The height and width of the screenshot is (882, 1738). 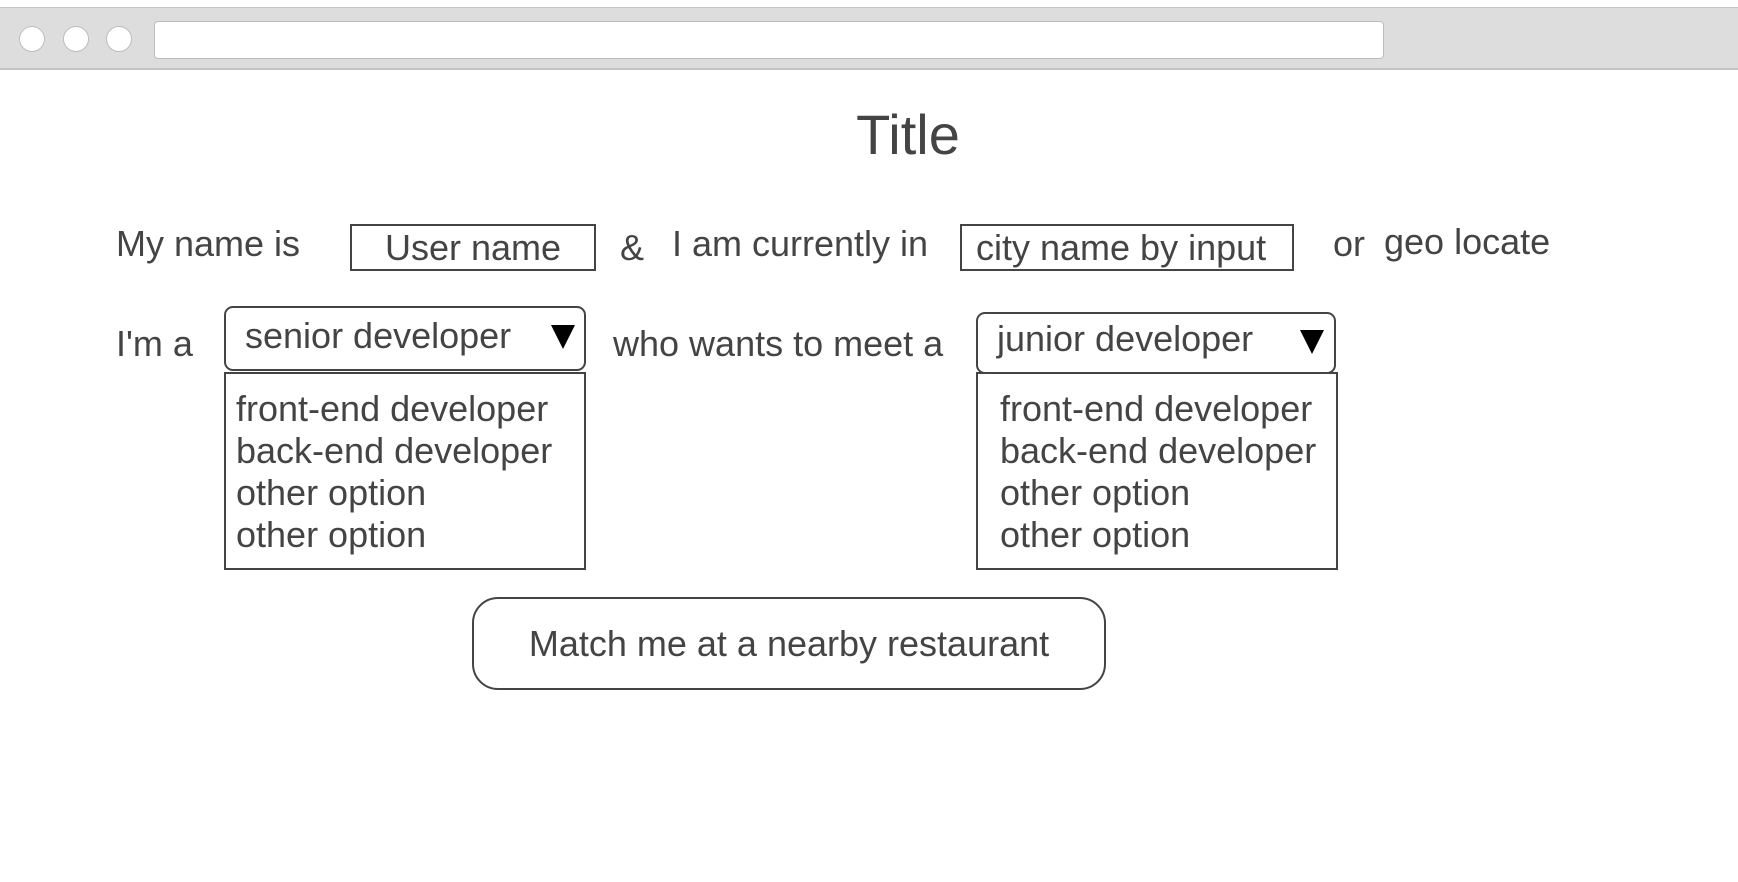 What do you see at coordinates (632, 247) in the screenshot?
I see `ampersand-label: &` at bounding box center [632, 247].